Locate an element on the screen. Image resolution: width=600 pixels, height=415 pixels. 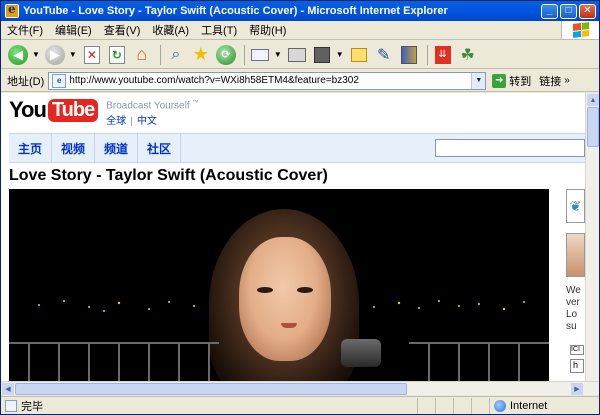
side-panel: ❦ We ver Lo su ICI h is located at coordinates (572, 285).